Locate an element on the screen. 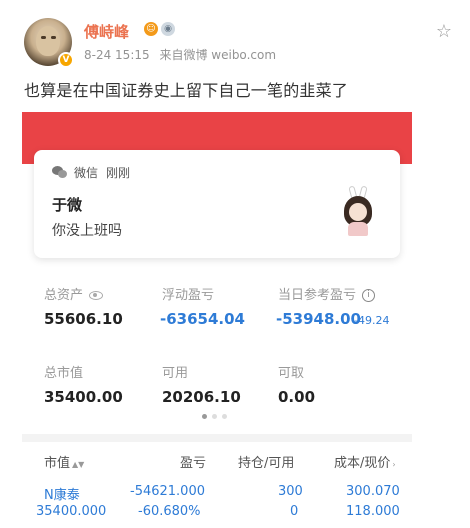 This screenshot has width=470, height=528. notification-sender: 于微 is located at coordinates (67, 205).